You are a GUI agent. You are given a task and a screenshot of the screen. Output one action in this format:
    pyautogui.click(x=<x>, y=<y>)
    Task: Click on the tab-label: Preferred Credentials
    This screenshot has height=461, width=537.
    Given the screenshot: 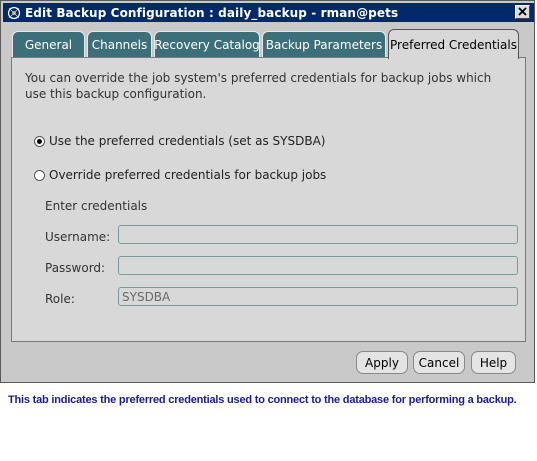 What is the action you would take?
    pyautogui.click(x=453, y=44)
    